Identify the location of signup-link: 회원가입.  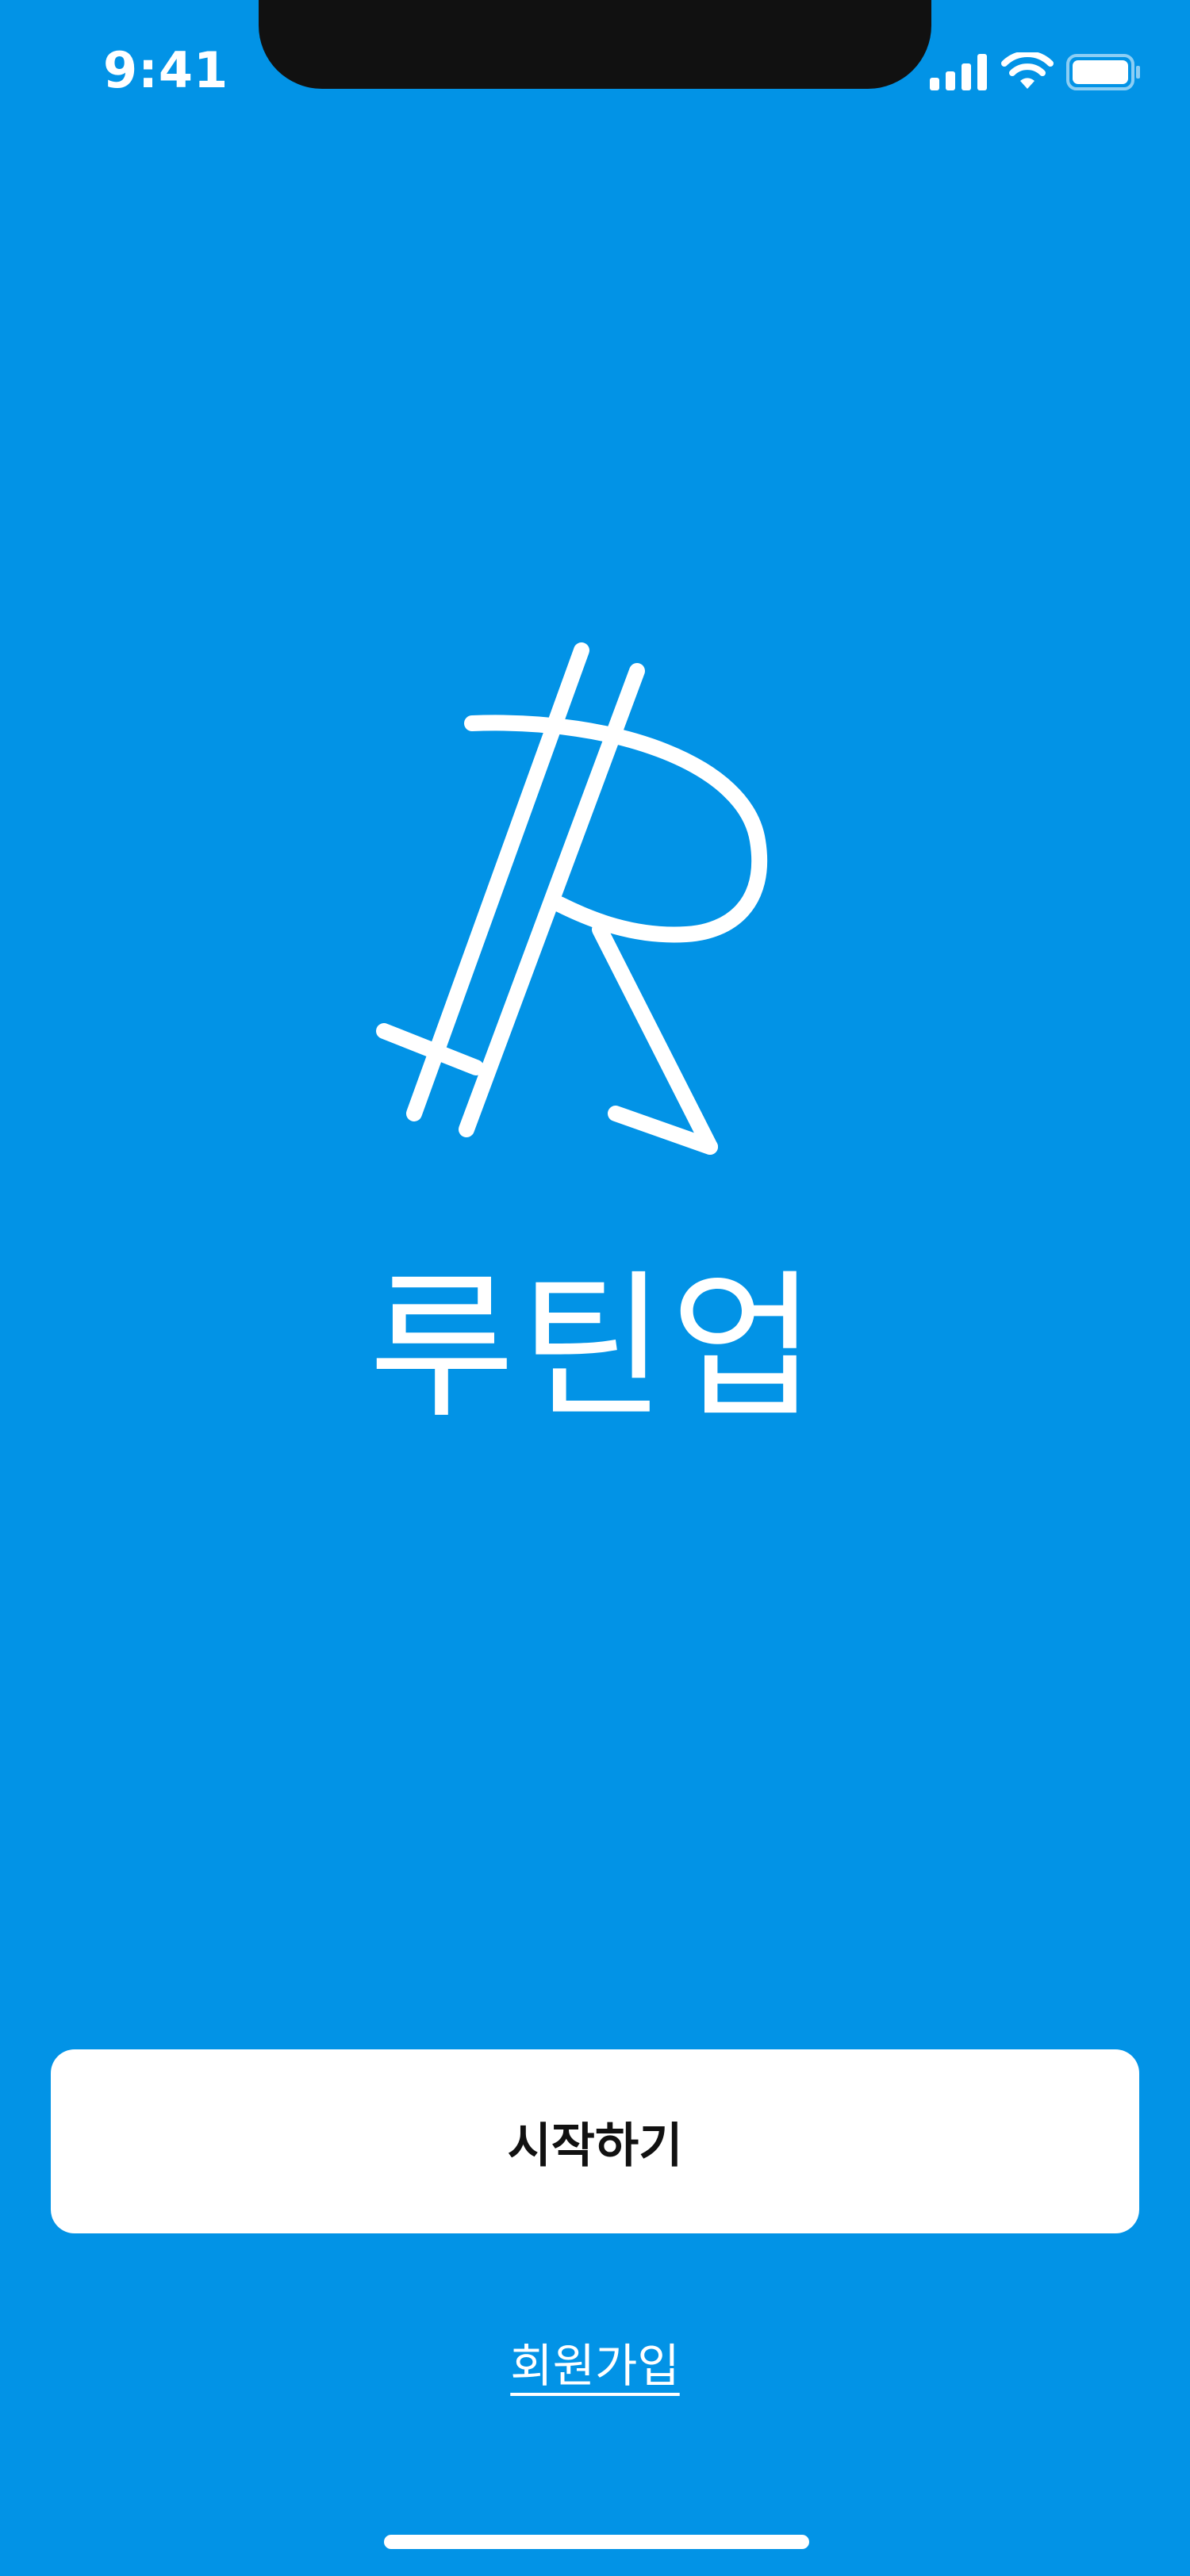
(594, 2366).